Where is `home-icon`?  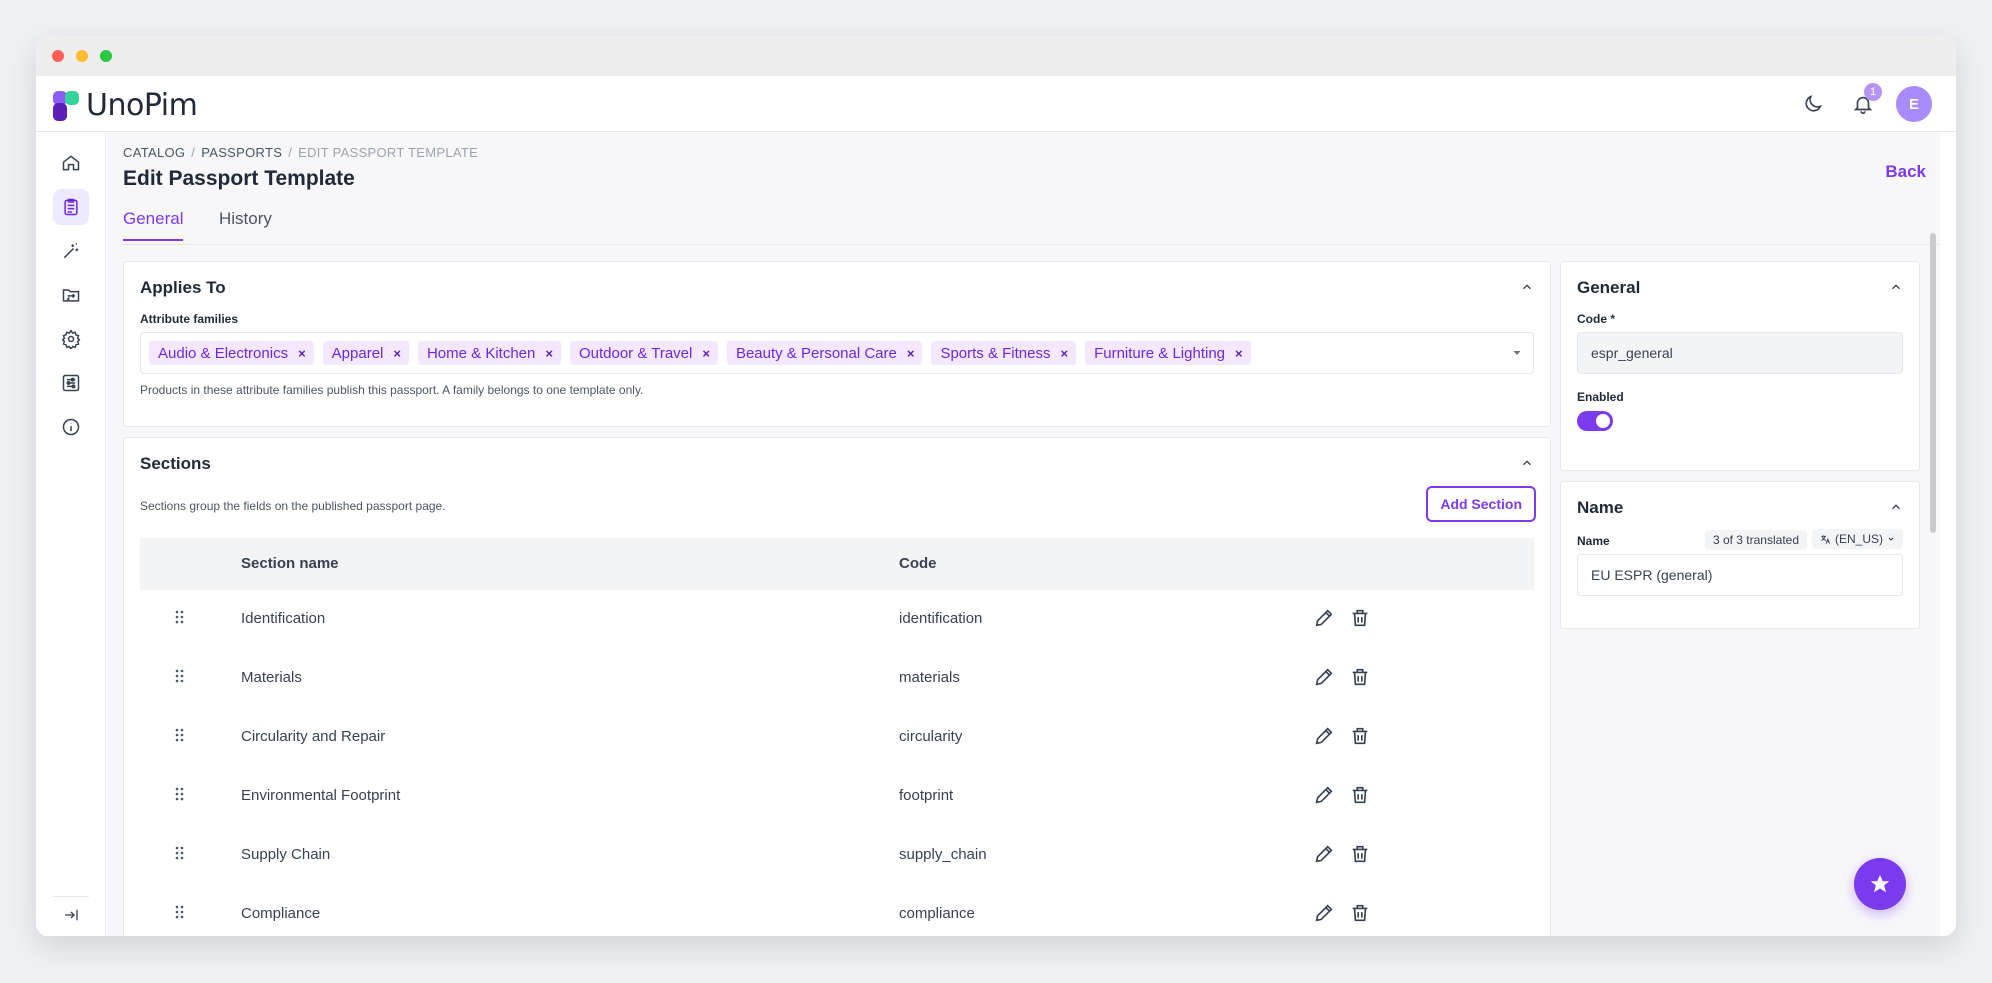 home-icon is located at coordinates (71, 163).